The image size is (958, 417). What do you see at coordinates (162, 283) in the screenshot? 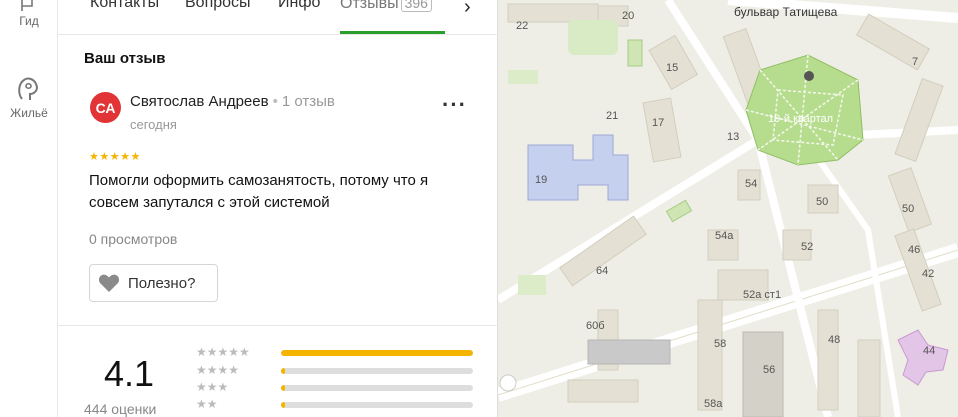
I see `useful-button-label: Полезно?` at bounding box center [162, 283].